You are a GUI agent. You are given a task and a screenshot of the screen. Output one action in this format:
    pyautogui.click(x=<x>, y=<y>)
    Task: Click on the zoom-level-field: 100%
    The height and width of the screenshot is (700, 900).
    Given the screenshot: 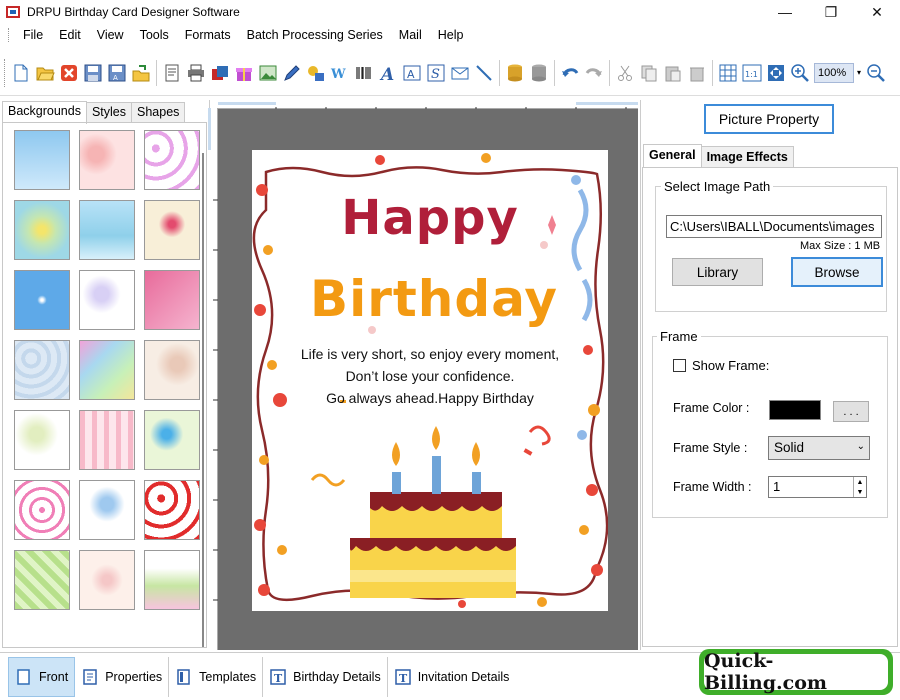 What is the action you would take?
    pyautogui.click(x=834, y=72)
    